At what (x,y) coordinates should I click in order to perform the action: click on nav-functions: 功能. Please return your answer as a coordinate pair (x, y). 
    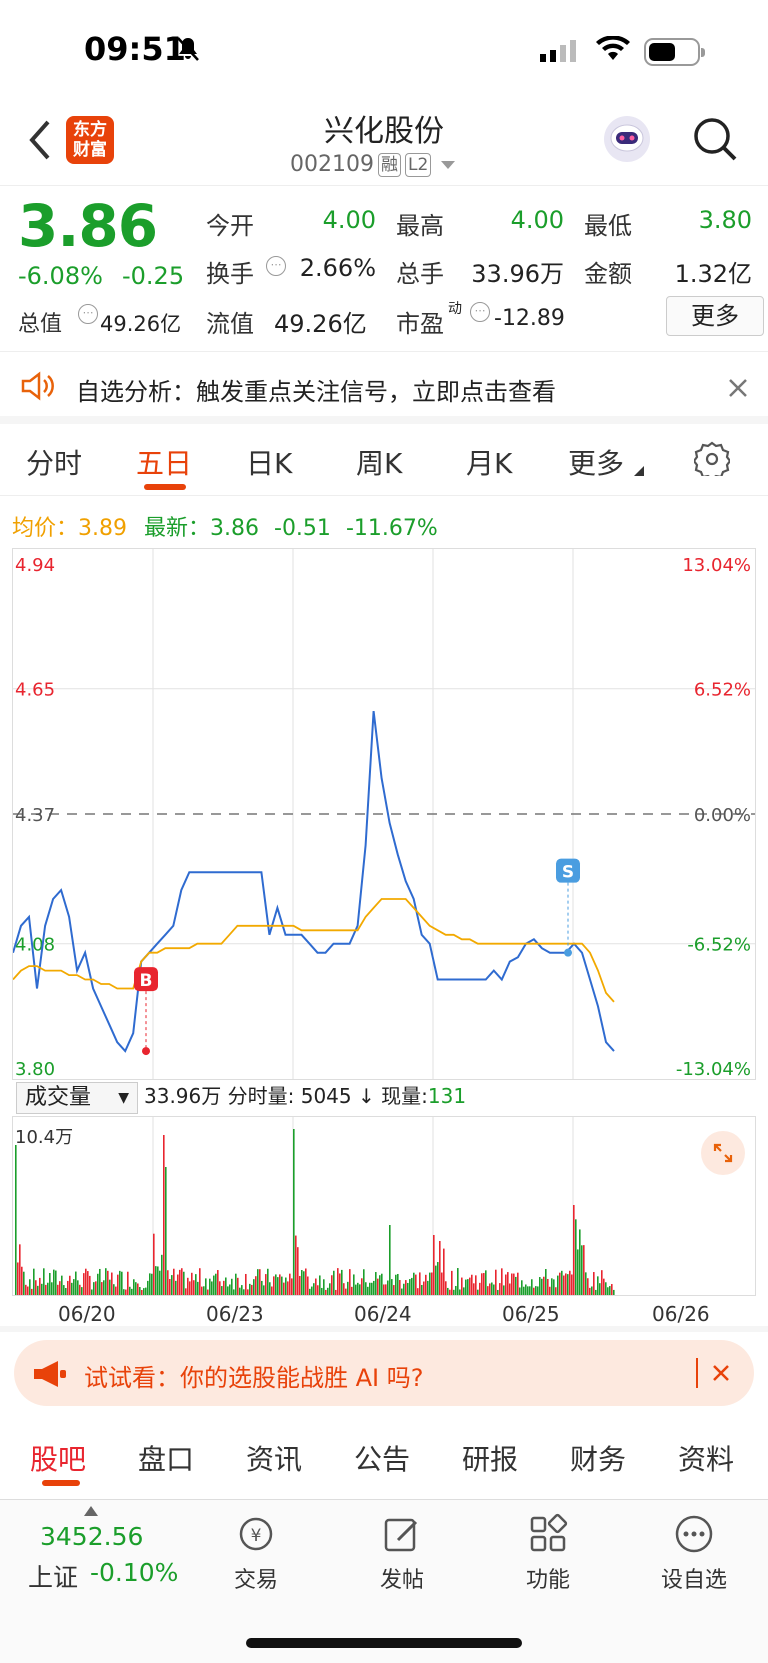
    Looking at the image, I should click on (548, 1553).